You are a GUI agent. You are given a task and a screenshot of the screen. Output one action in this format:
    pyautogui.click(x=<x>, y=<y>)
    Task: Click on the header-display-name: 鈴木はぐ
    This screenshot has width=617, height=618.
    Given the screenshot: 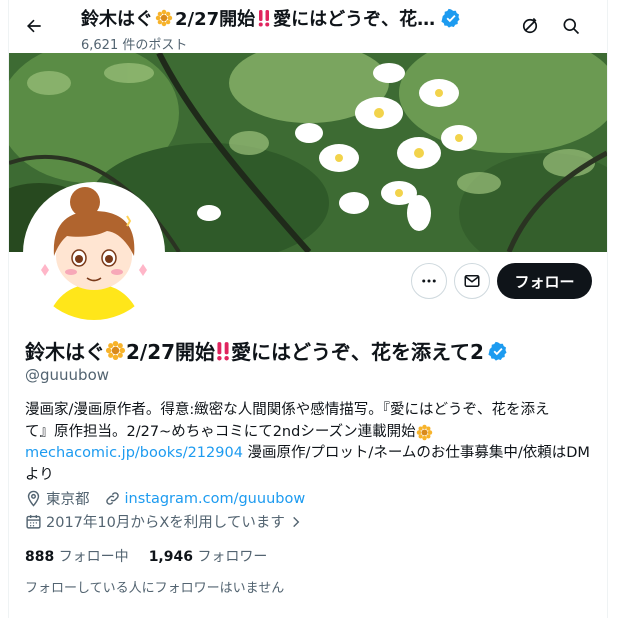 What is the action you would take?
    pyautogui.click(x=117, y=19)
    